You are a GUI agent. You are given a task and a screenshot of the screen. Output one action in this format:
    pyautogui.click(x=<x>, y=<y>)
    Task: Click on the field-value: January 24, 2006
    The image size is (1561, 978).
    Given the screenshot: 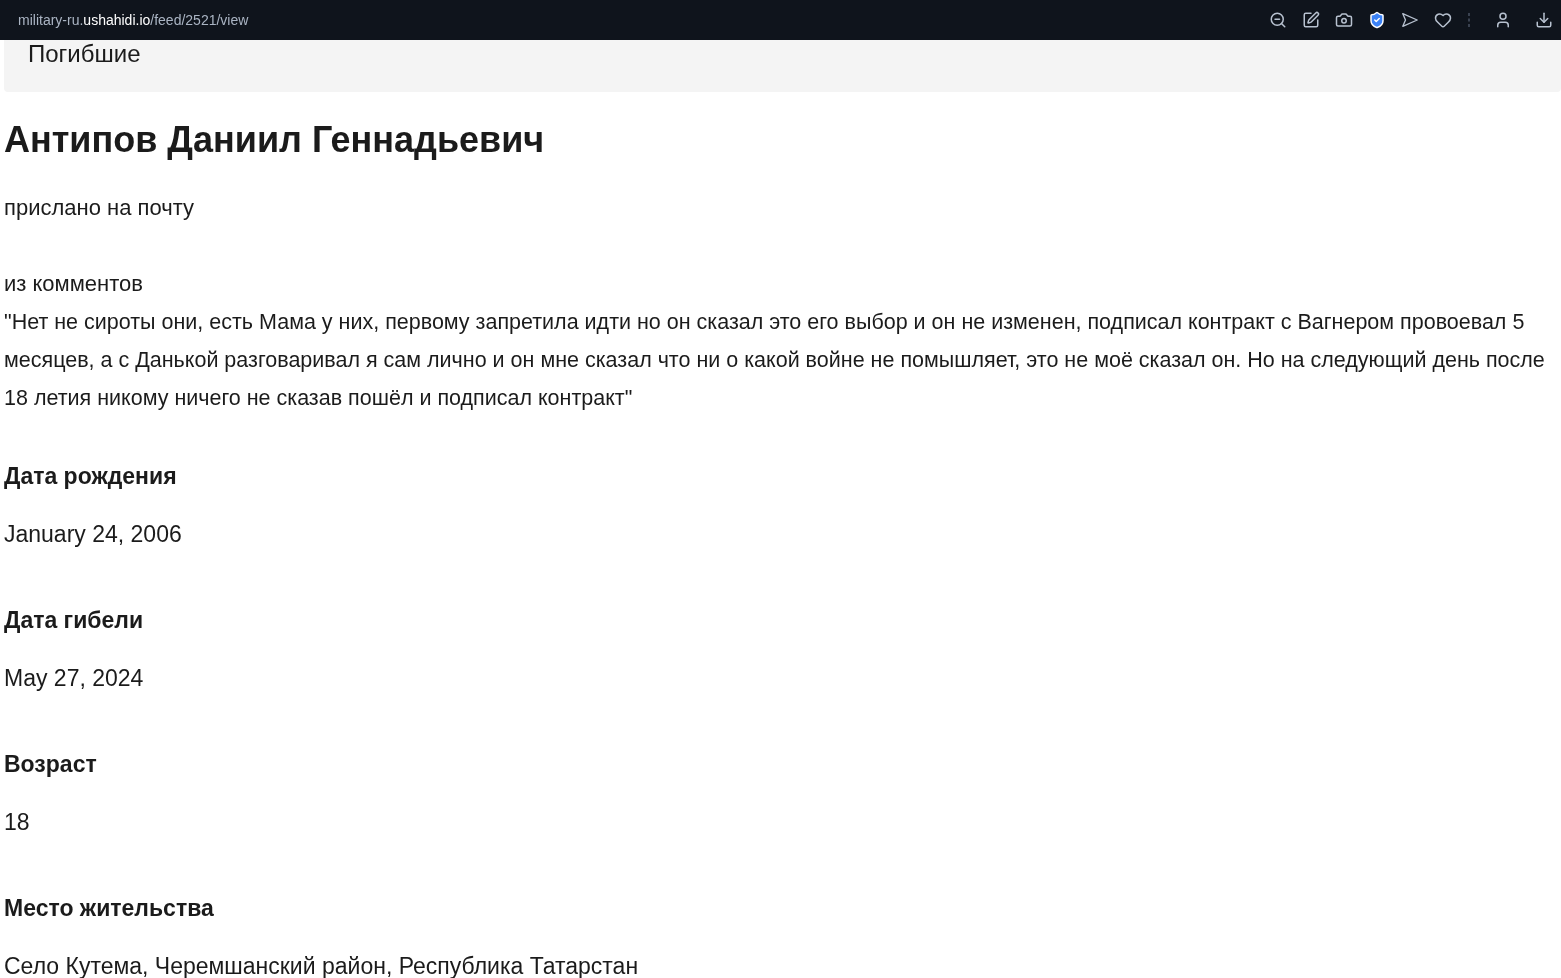 What is the action you would take?
    pyautogui.click(x=93, y=534)
    